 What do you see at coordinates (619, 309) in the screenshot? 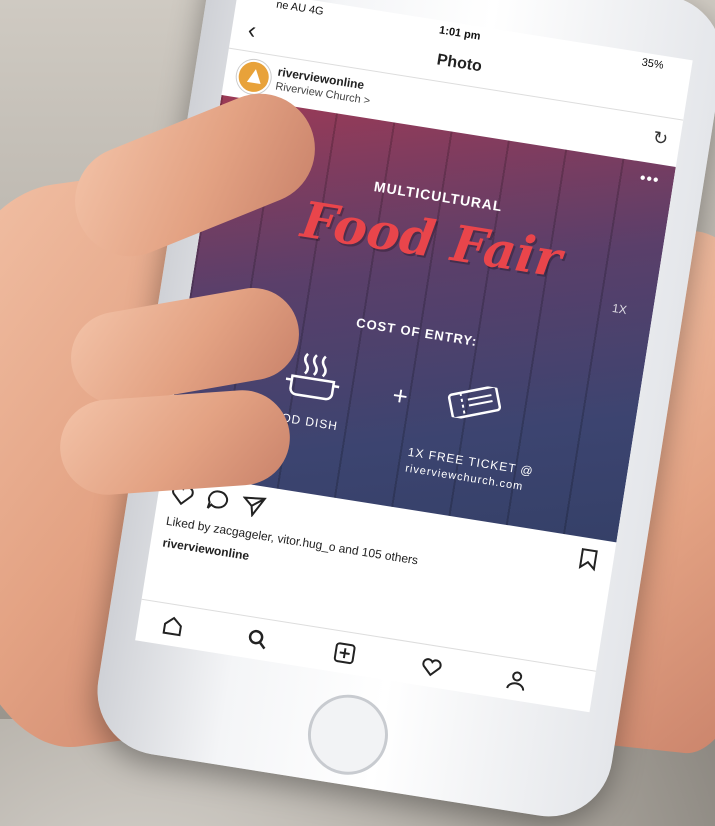
I see `poster-mark-right: 1X` at bounding box center [619, 309].